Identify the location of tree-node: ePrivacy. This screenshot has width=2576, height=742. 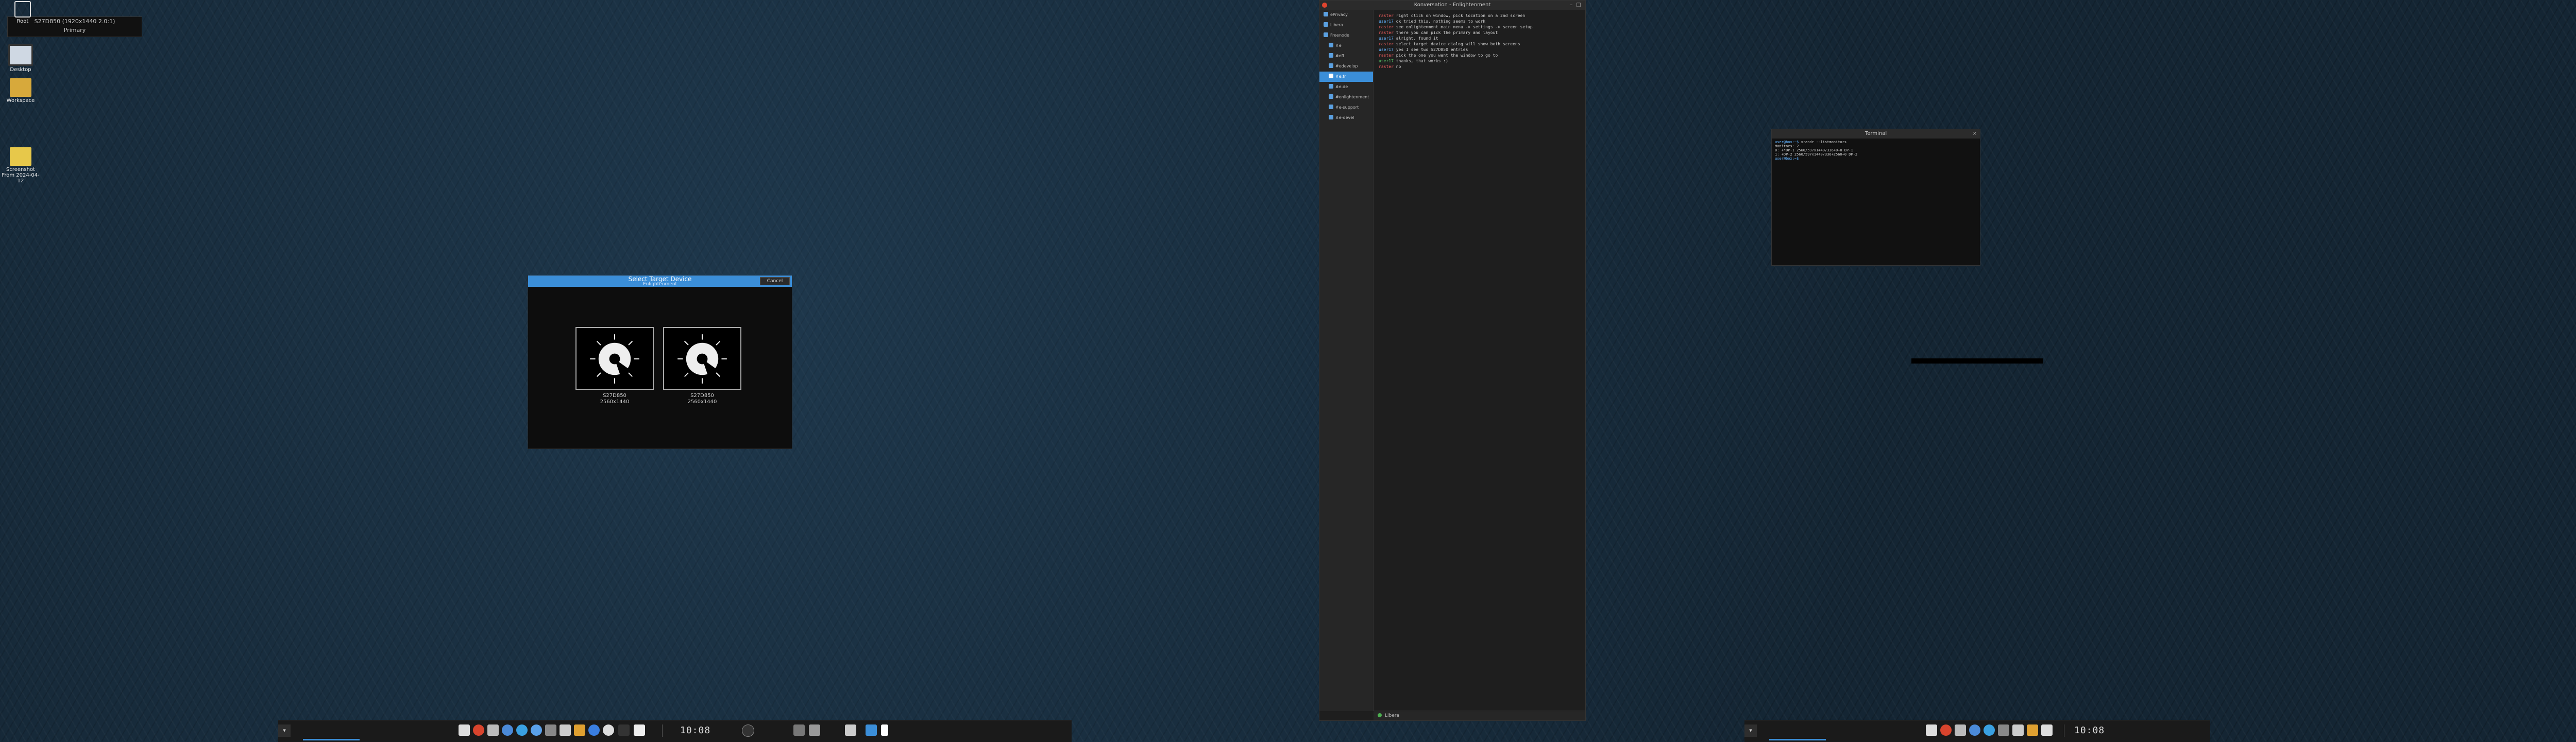
(1346, 15).